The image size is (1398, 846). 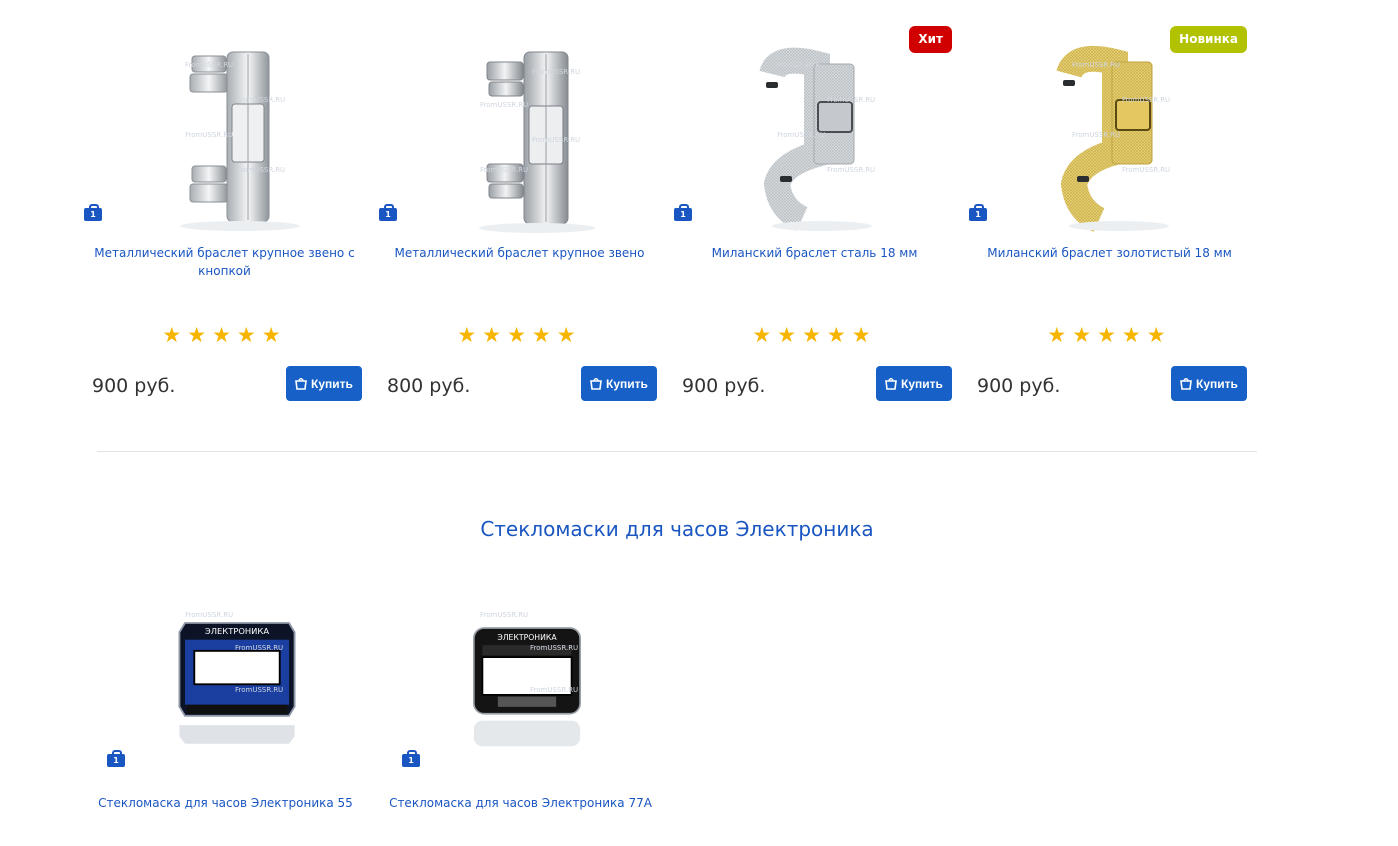 What do you see at coordinates (930, 39) in the screenshot?
I see `hit-badge: Хит` at bounding box center [930, 39].